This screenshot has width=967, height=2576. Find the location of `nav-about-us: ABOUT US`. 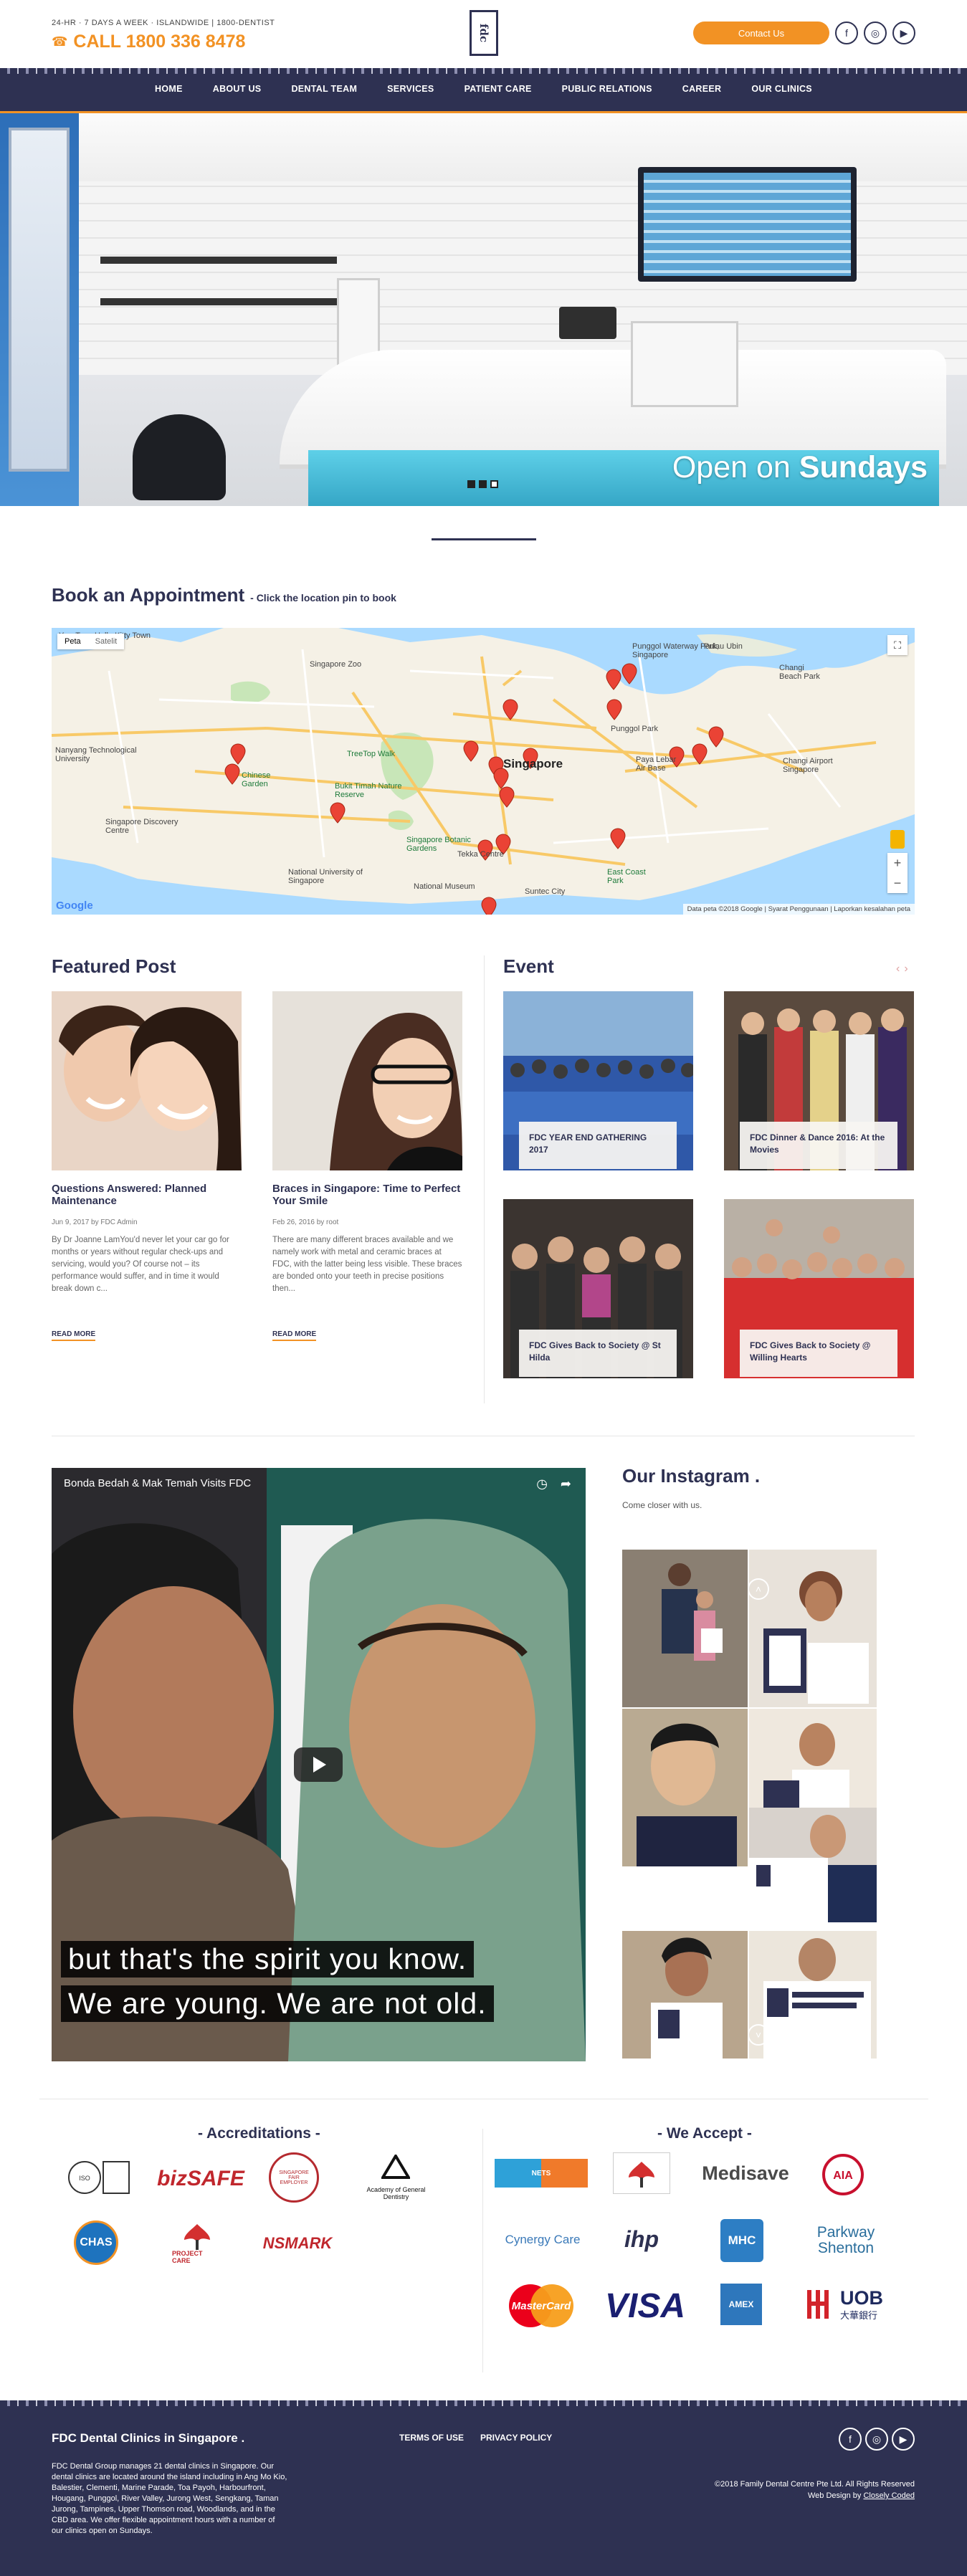

nav-about-us: ABOUT US is located at coordinates (238, 89).